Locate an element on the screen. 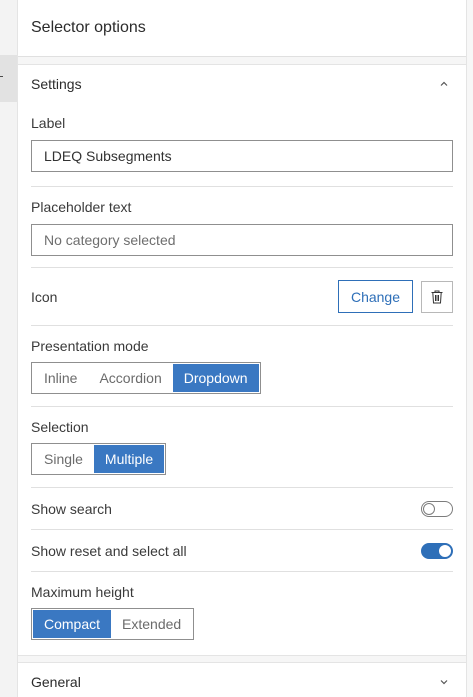 This screenshot has height=697, width=473. show-reset-row: Show reset and select all is located at coordinates (242, 550).